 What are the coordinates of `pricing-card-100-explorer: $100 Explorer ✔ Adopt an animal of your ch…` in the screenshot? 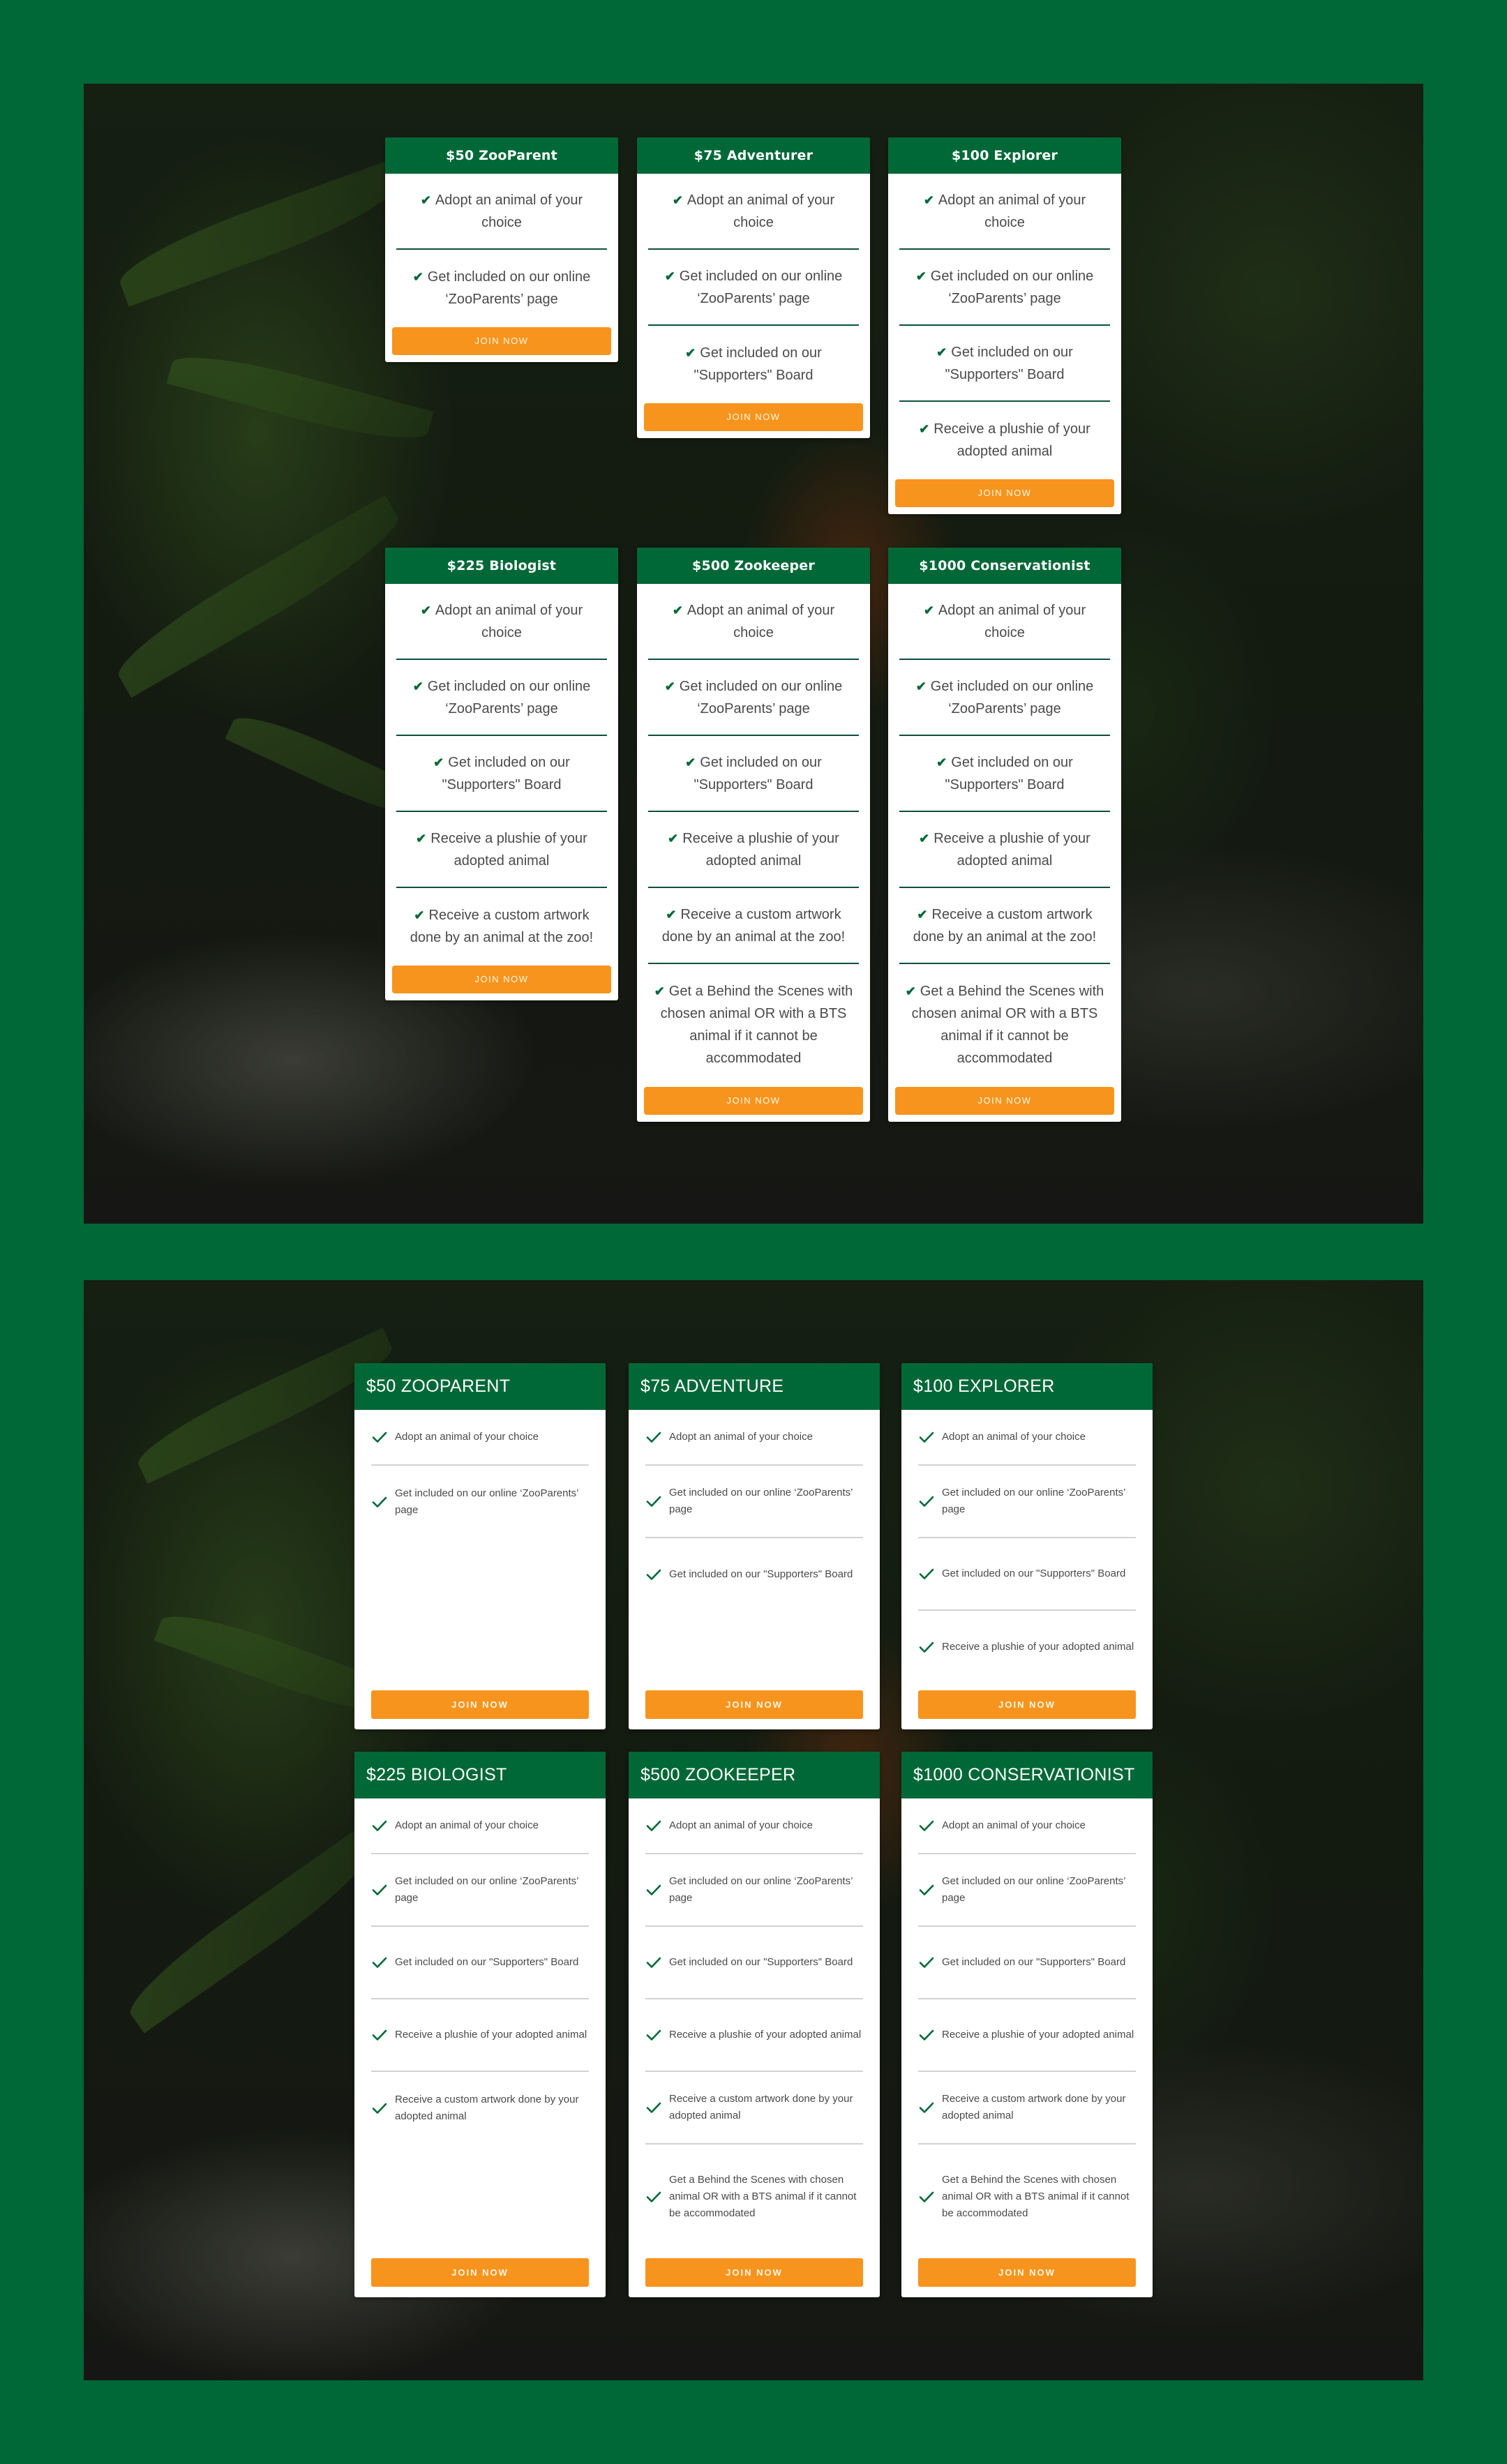 It's located at (1004, 326).